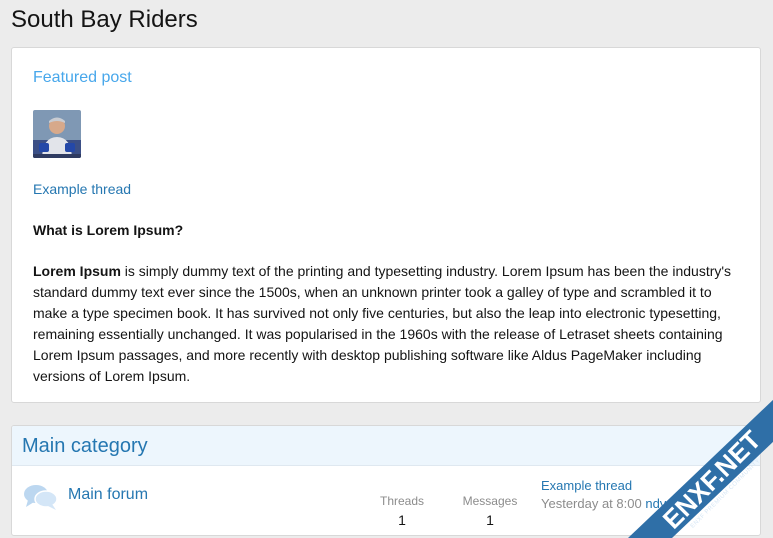 The image size is (773, 538). What do you see at coordinates (108, 230) in the screenshot?
I see `post-question: What is Lorem Ipsum?` at bounding box center [108, 230].